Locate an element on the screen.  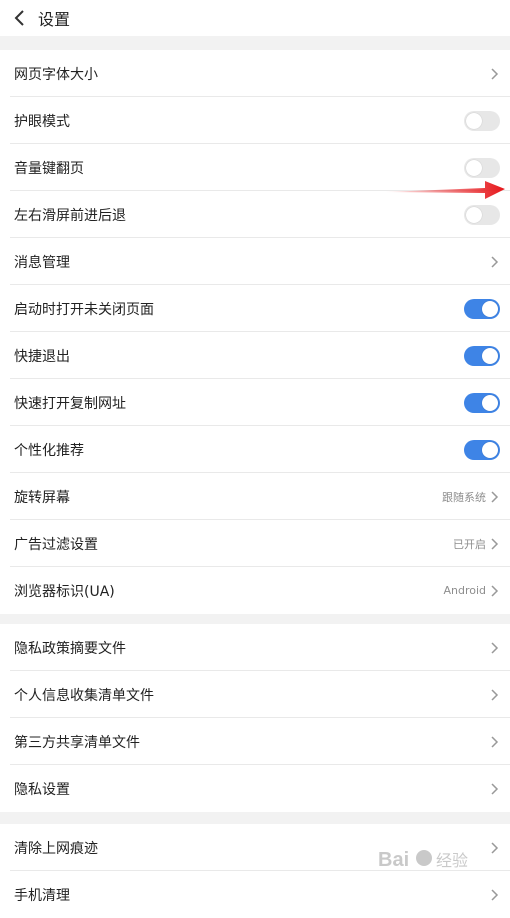
setting-label: 启动时打开未关闭页面 is located at coordinates (84, 309).